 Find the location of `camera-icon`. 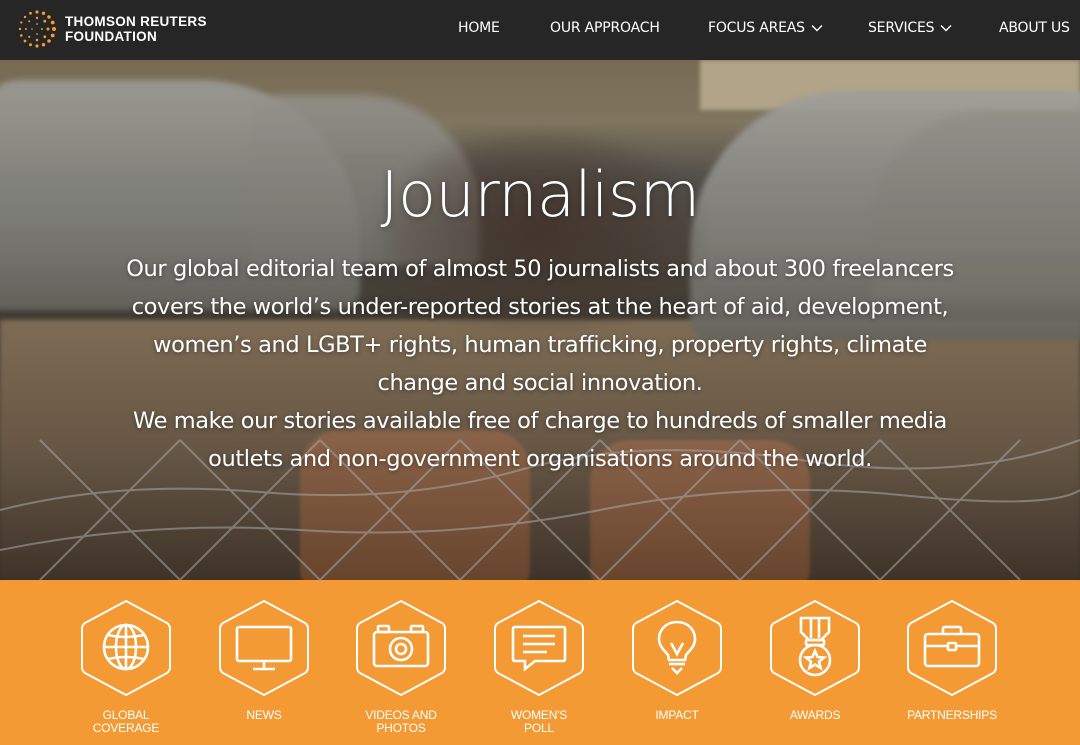

camera-icon is located at coordinates (401, 648).